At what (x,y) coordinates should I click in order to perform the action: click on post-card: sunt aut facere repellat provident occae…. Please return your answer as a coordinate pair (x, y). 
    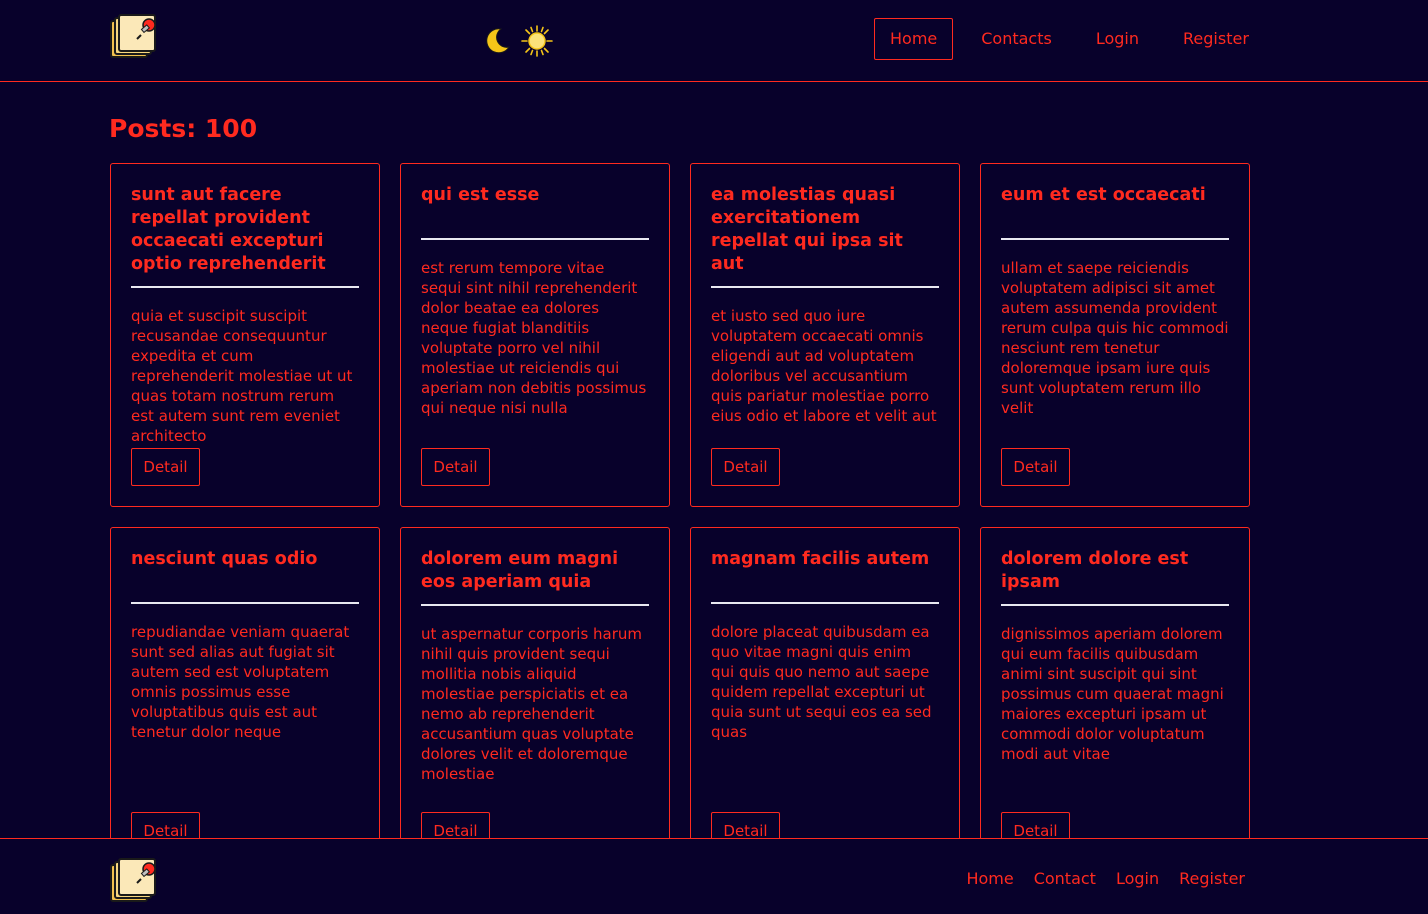
    Looking at the image, I should click on (245, 335).